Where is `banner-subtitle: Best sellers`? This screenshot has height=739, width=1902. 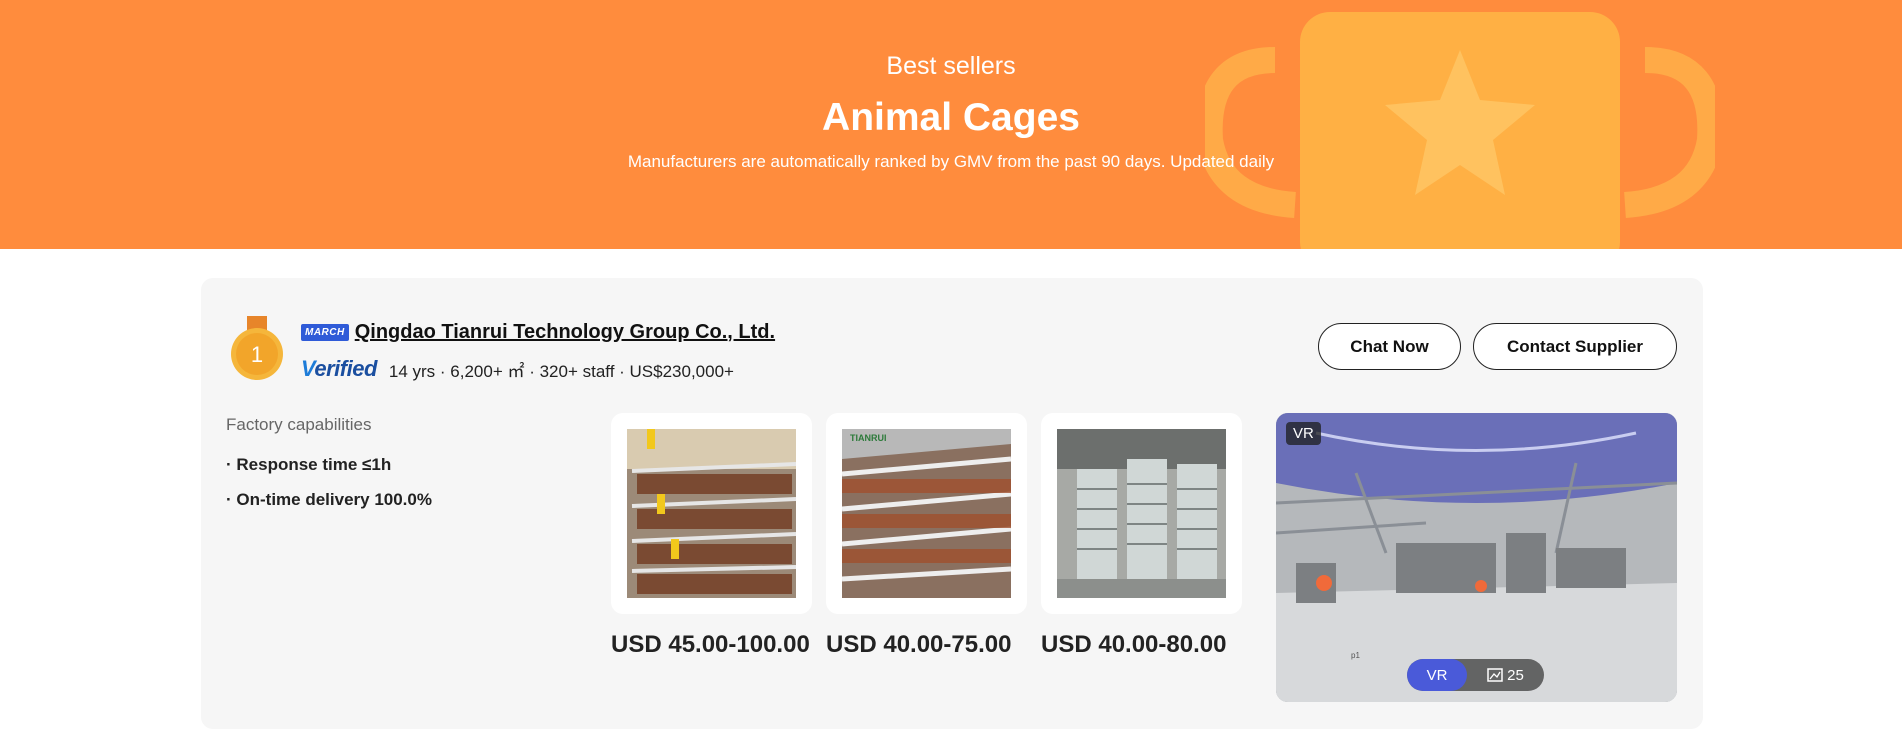
banner-subtitle: Best sellers is located at coordinates (951, 66).